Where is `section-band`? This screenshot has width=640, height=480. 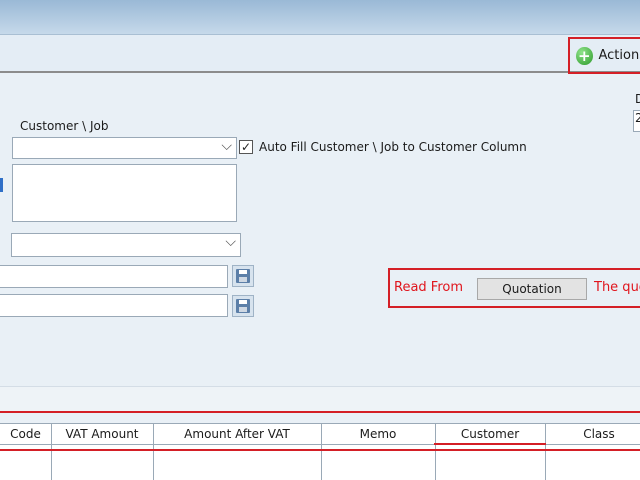
section-band is located at coordinates (320, 399).